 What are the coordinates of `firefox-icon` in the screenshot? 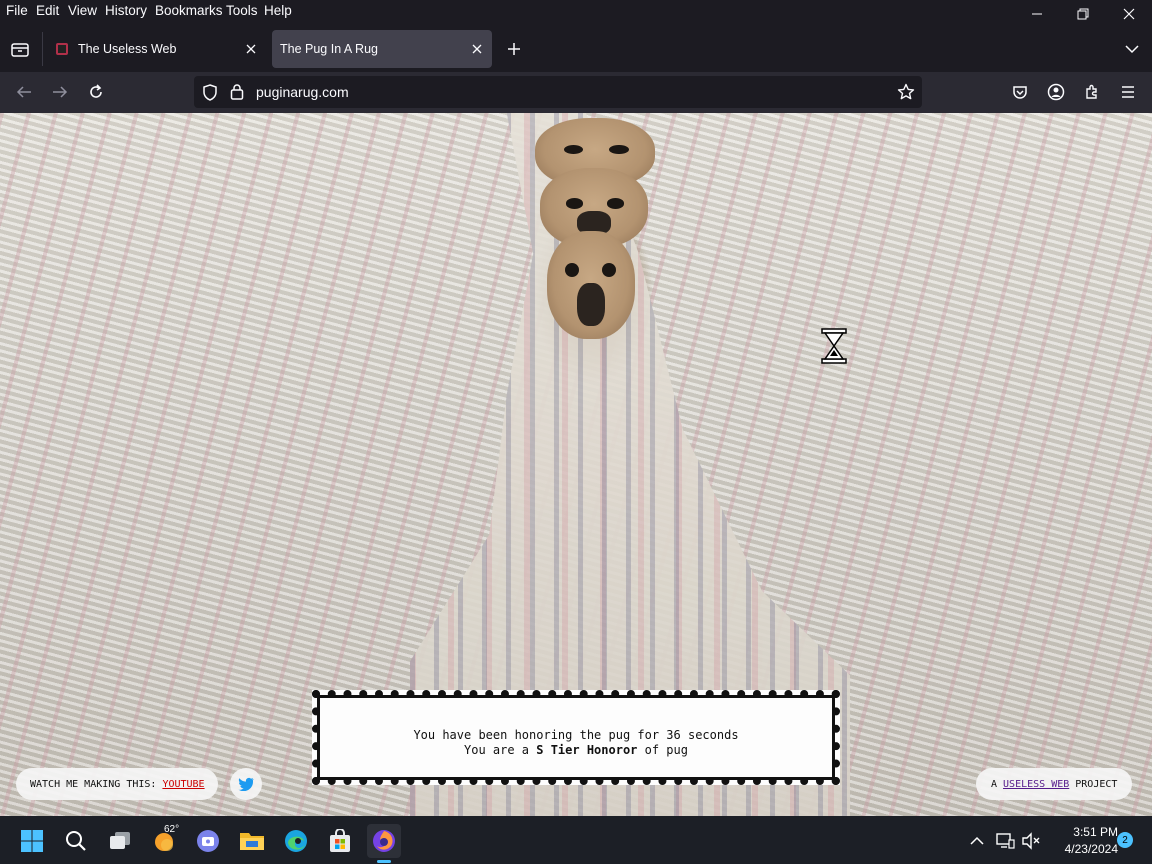 It's located at (384, 841).